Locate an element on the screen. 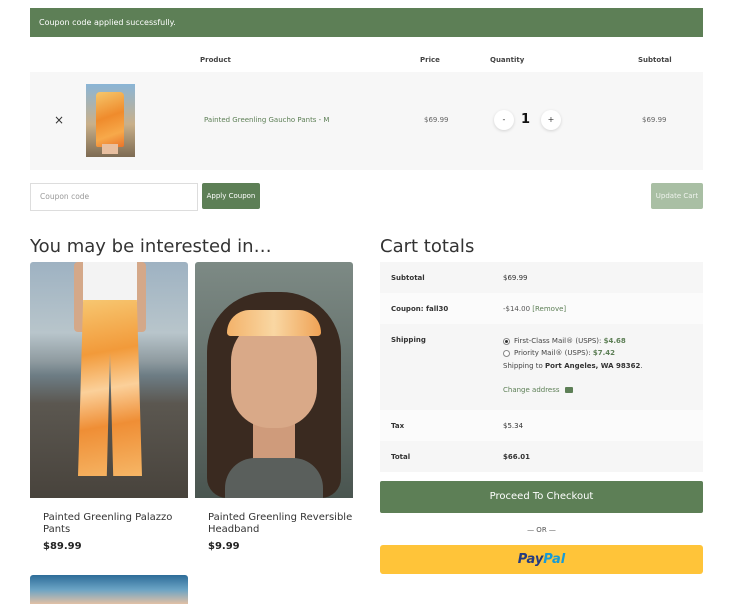 This screenshot has width=731, height=604. tax-label: Tax is located at coordinates (398, 426).